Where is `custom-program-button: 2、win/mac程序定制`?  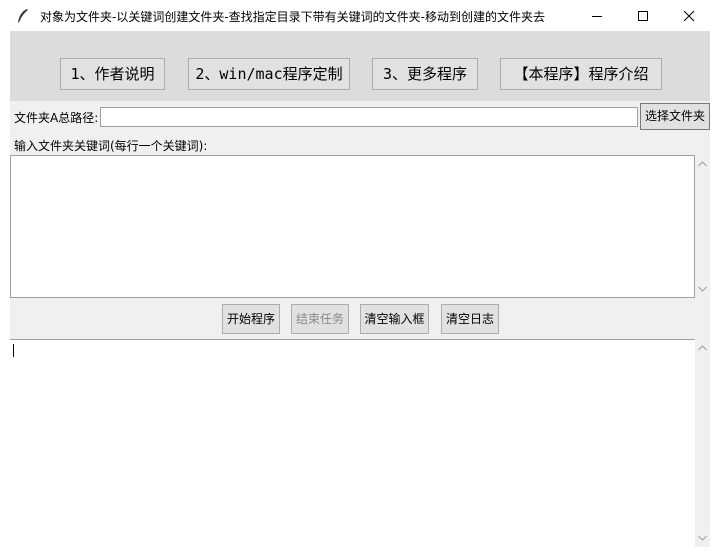
custom-program-button: 2、win/mac程序定制 is located at coordinates (269, 74).